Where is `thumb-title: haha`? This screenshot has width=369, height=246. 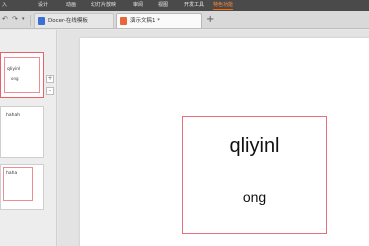
thumb-title: haha is located at coordinates (12, 173).